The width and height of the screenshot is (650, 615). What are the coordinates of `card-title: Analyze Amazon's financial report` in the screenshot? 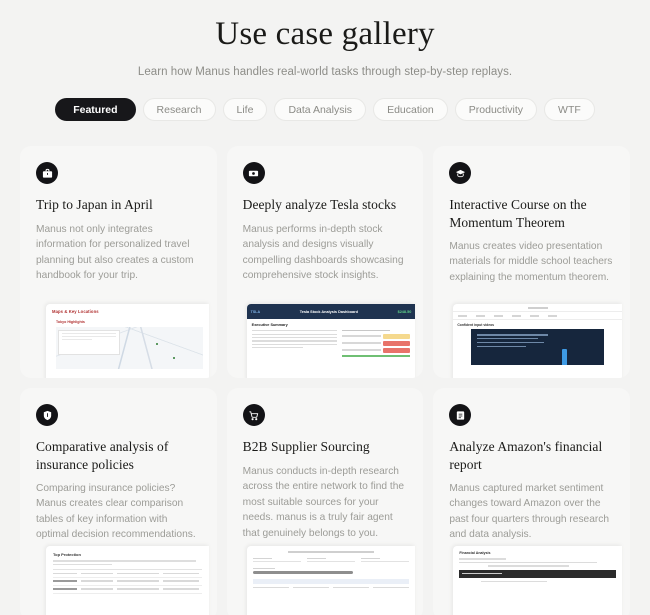 It's located at (526, 455).